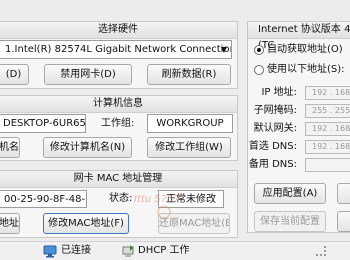 This screenshot has height=260, width=350. Describe the element at coordinates (118, 104) in the screenshot. I see `computer-title: 计算机信息` at that location.